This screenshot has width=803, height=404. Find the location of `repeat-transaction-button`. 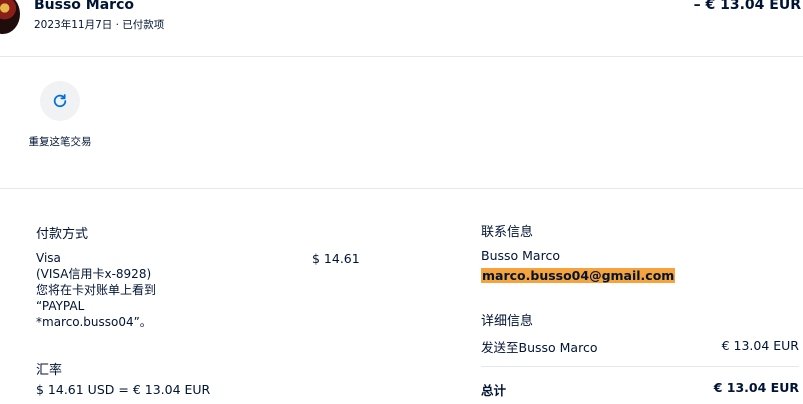

repeat-transaction-button is located at coordinates (60, 101).